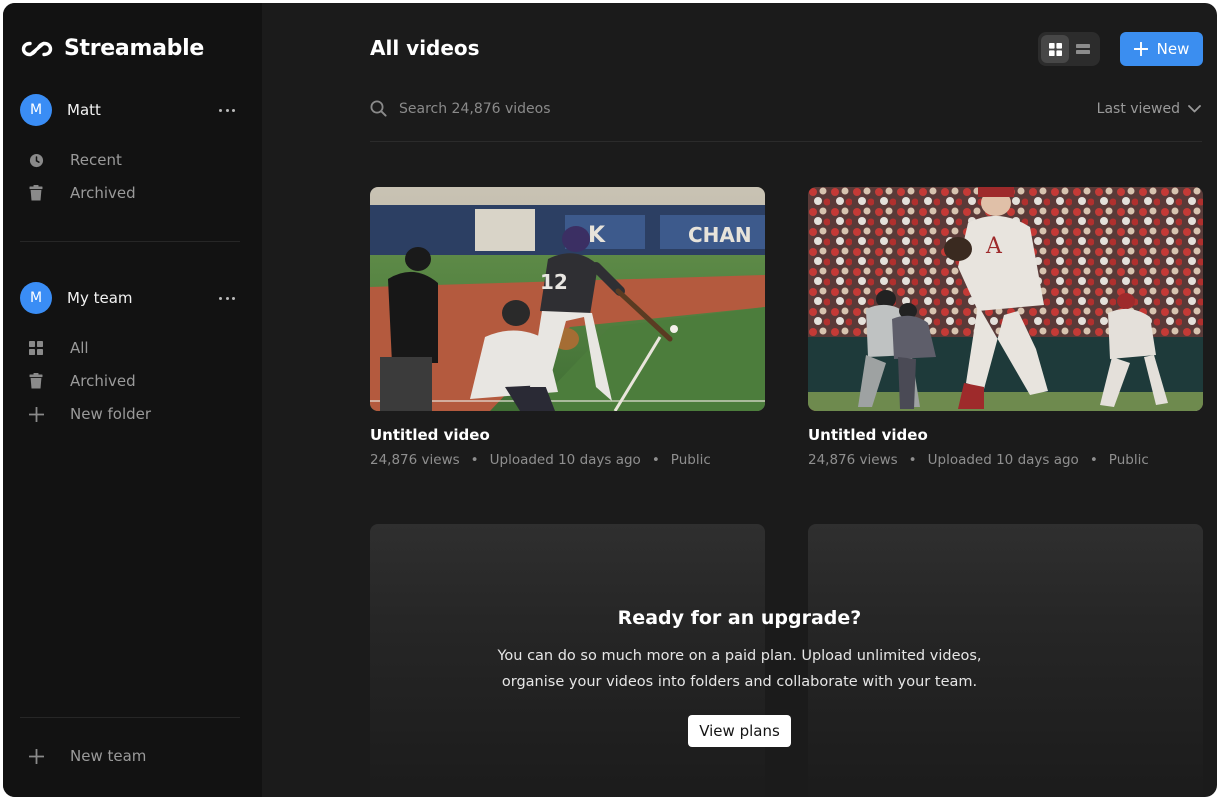 This screenshot has height=800, width=1220. I want to click on svg-text: CHAN, so click(720, 235).